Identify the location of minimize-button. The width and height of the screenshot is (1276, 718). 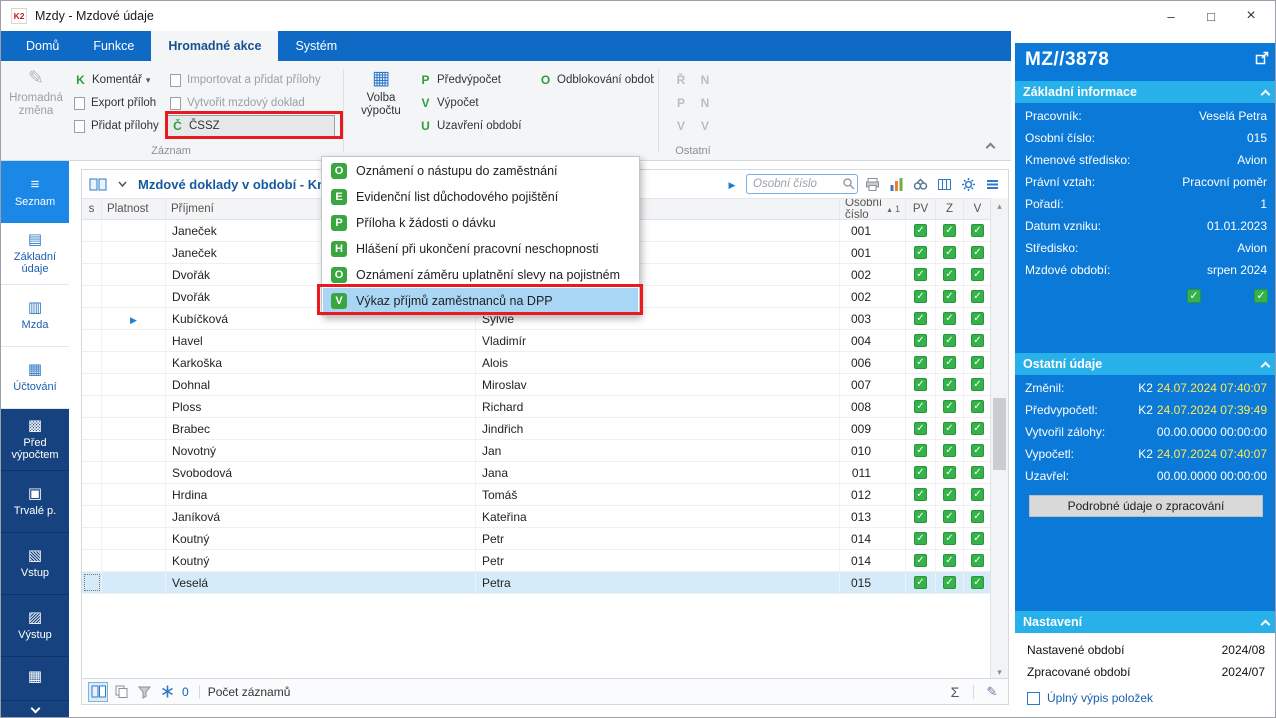
(1171, 16).